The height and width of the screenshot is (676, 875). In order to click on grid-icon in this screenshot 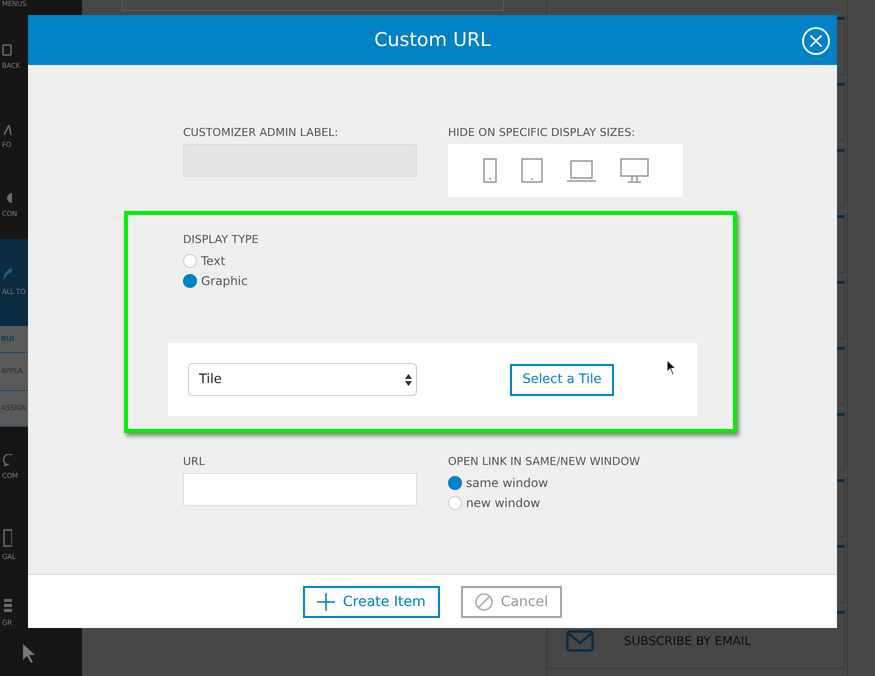, I will do `click(7, 605)`.